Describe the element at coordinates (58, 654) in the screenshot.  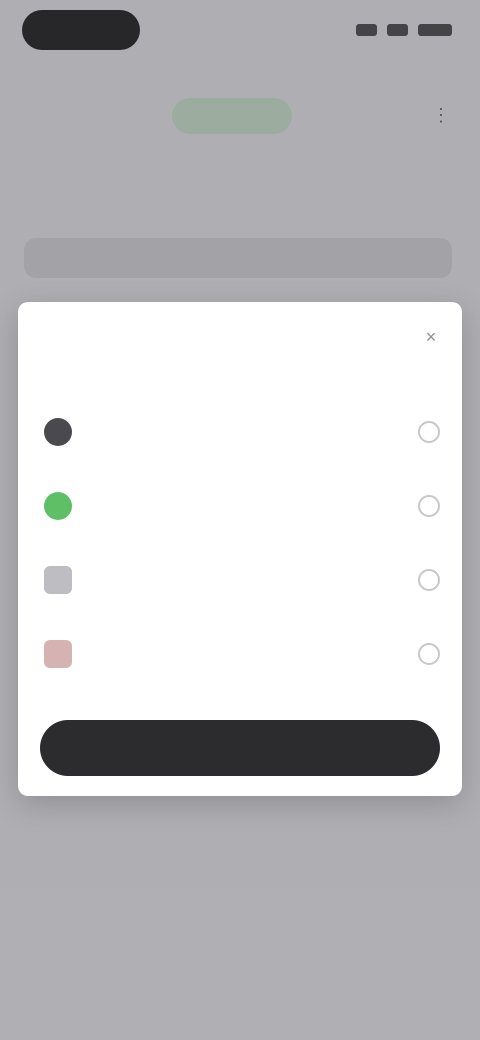
I see `document-rose-icon` at that location.